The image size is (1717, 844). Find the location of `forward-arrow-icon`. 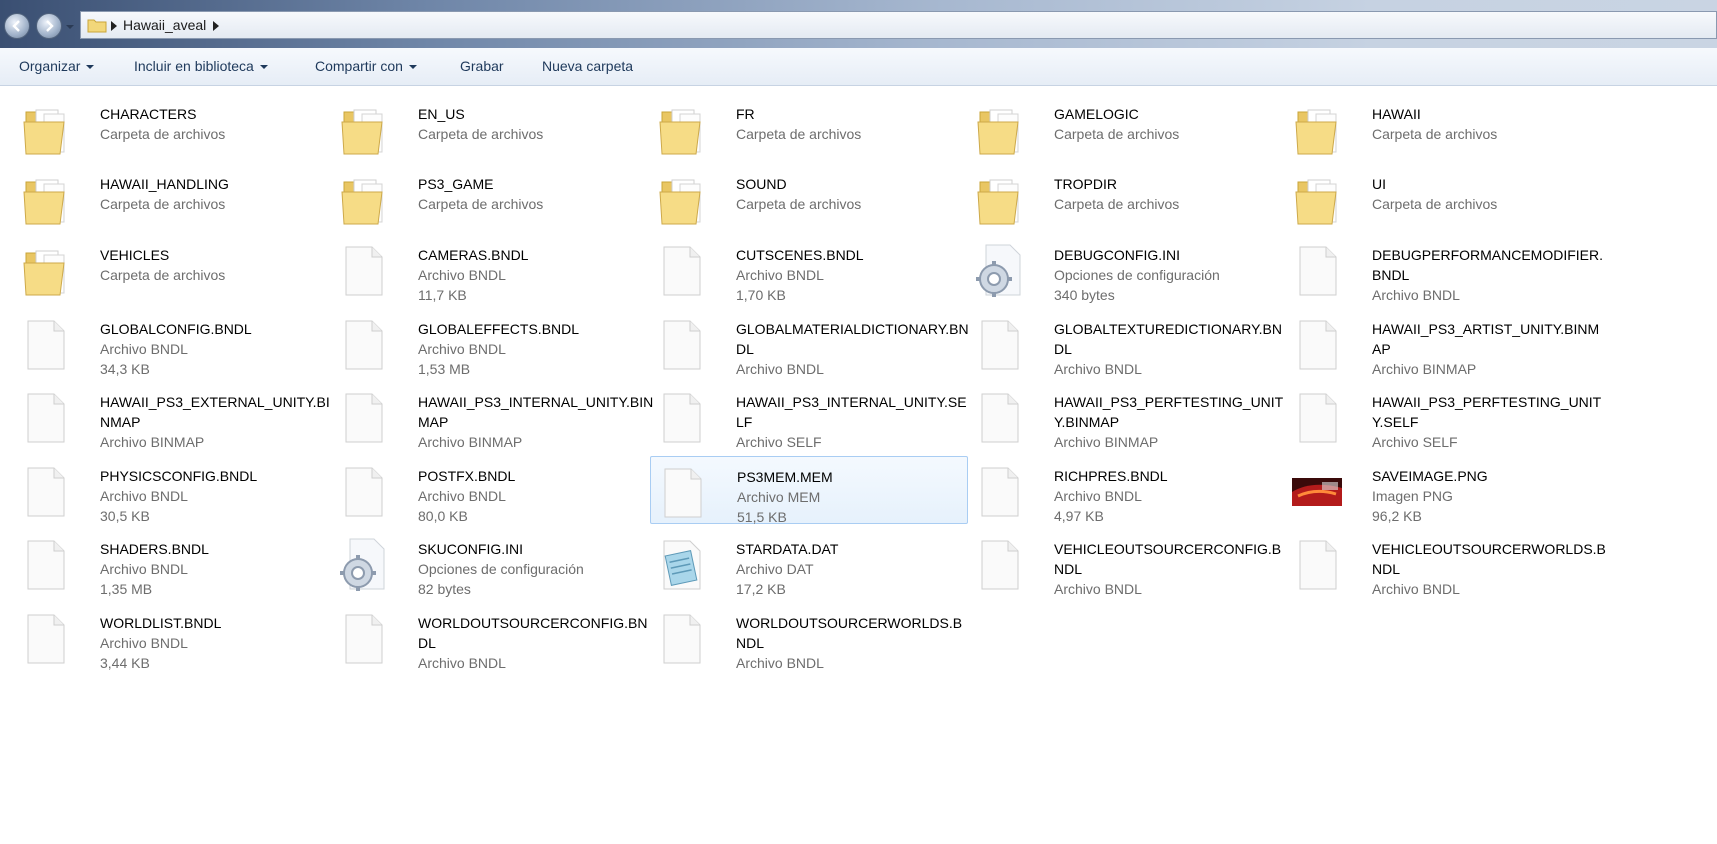

forward-arrow-icon is located at coordinates (50, 26).